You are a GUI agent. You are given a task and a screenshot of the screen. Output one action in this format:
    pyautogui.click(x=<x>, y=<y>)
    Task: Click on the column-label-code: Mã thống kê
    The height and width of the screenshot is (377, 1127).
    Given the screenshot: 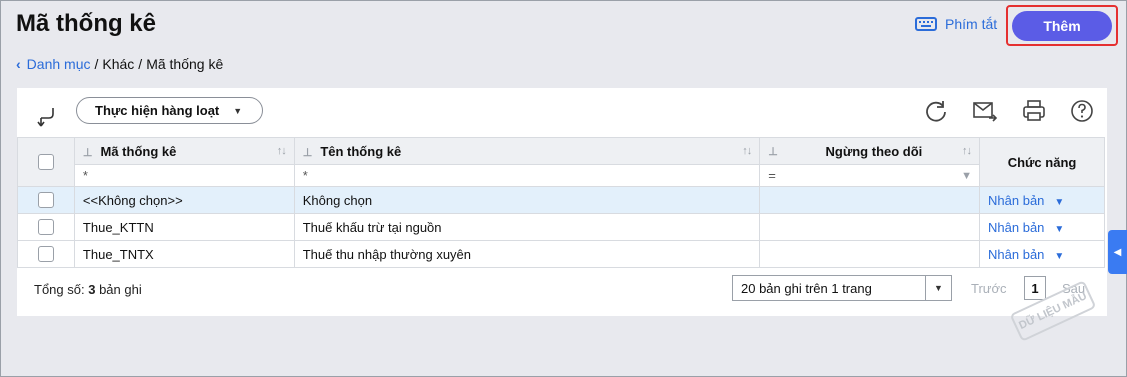 What is the action you would take?
    pyautogui.click(x=138, y=151)
    